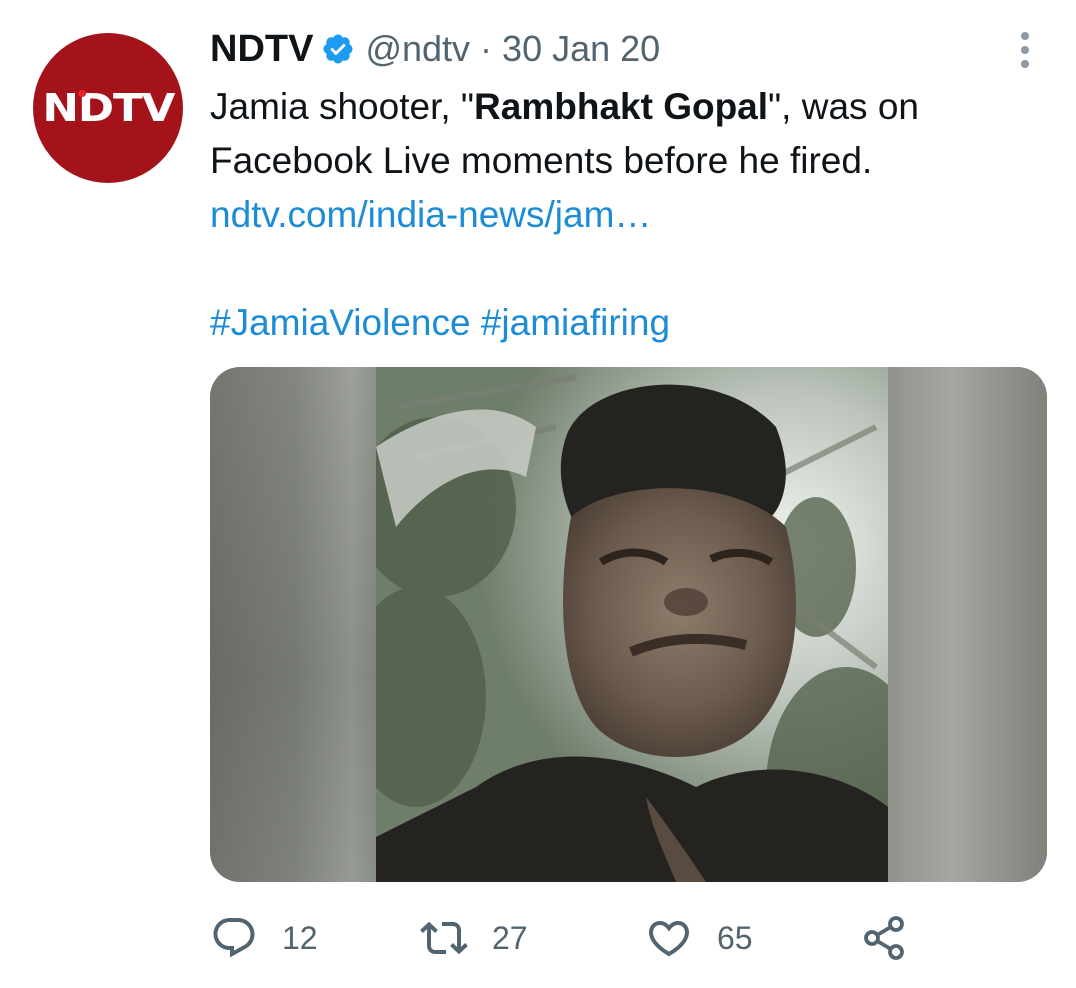 The width and height of the screenshot is (1076, 988). Describe the element at coordinates (581, 49) in the screenshot. I see `tweet-date: 30 Jan 20` at that location.